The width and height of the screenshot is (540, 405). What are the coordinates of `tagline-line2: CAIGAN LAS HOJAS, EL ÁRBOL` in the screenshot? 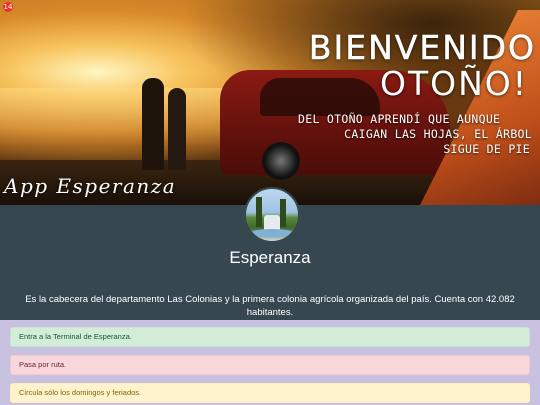 It's located at (438, 134).